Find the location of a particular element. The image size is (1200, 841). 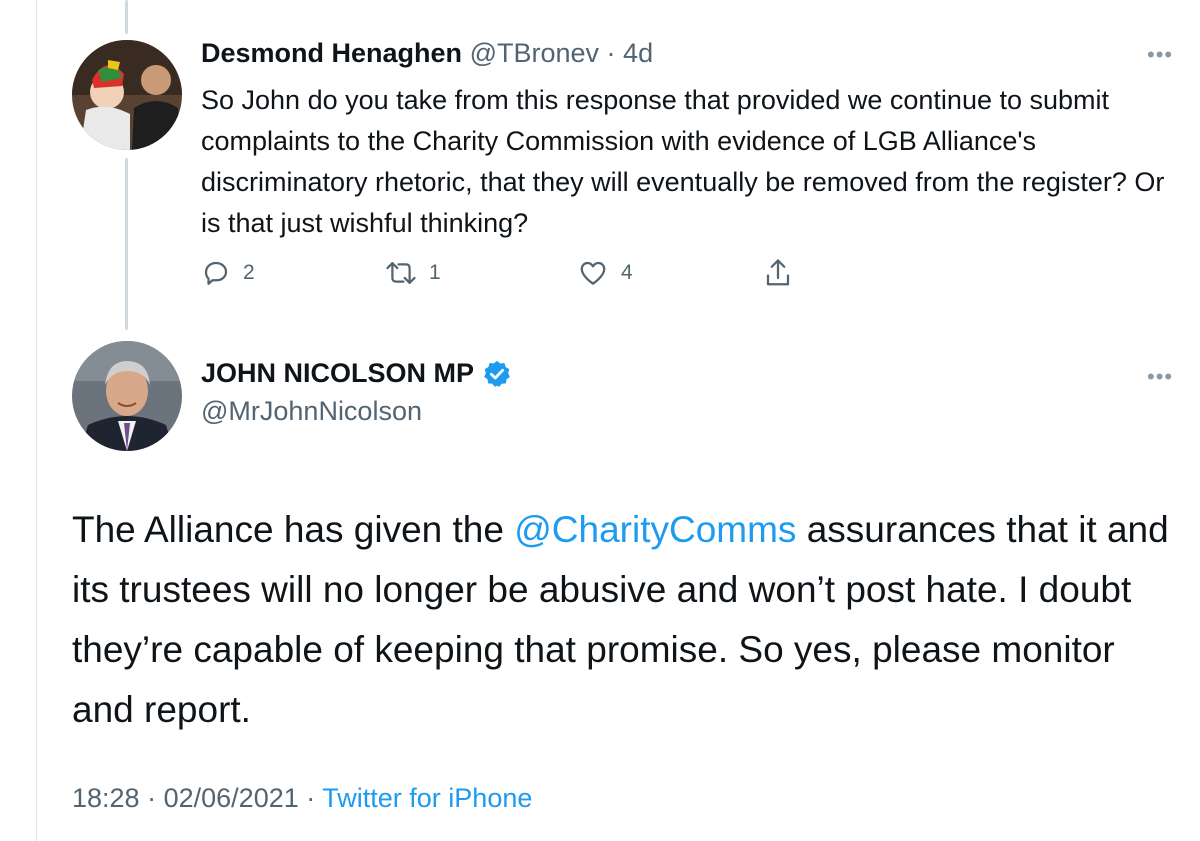

avatar-john-nicolson is located at coordinates (127, 396).